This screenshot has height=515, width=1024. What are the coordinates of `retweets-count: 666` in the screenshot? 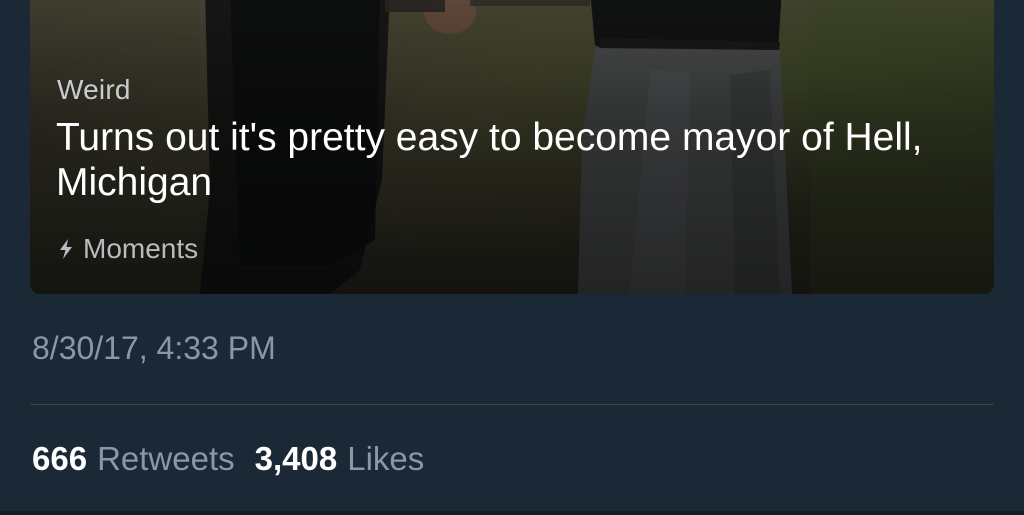 It's located at (60, 458).